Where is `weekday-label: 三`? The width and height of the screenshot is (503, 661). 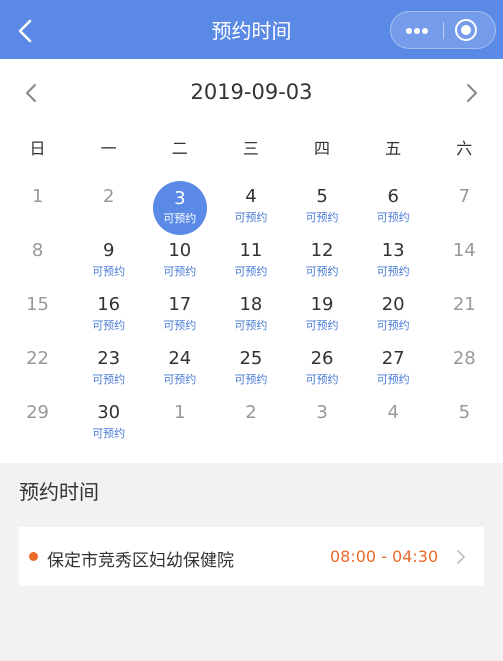 weekday-label: 三 is located at coordinates (250, 148).